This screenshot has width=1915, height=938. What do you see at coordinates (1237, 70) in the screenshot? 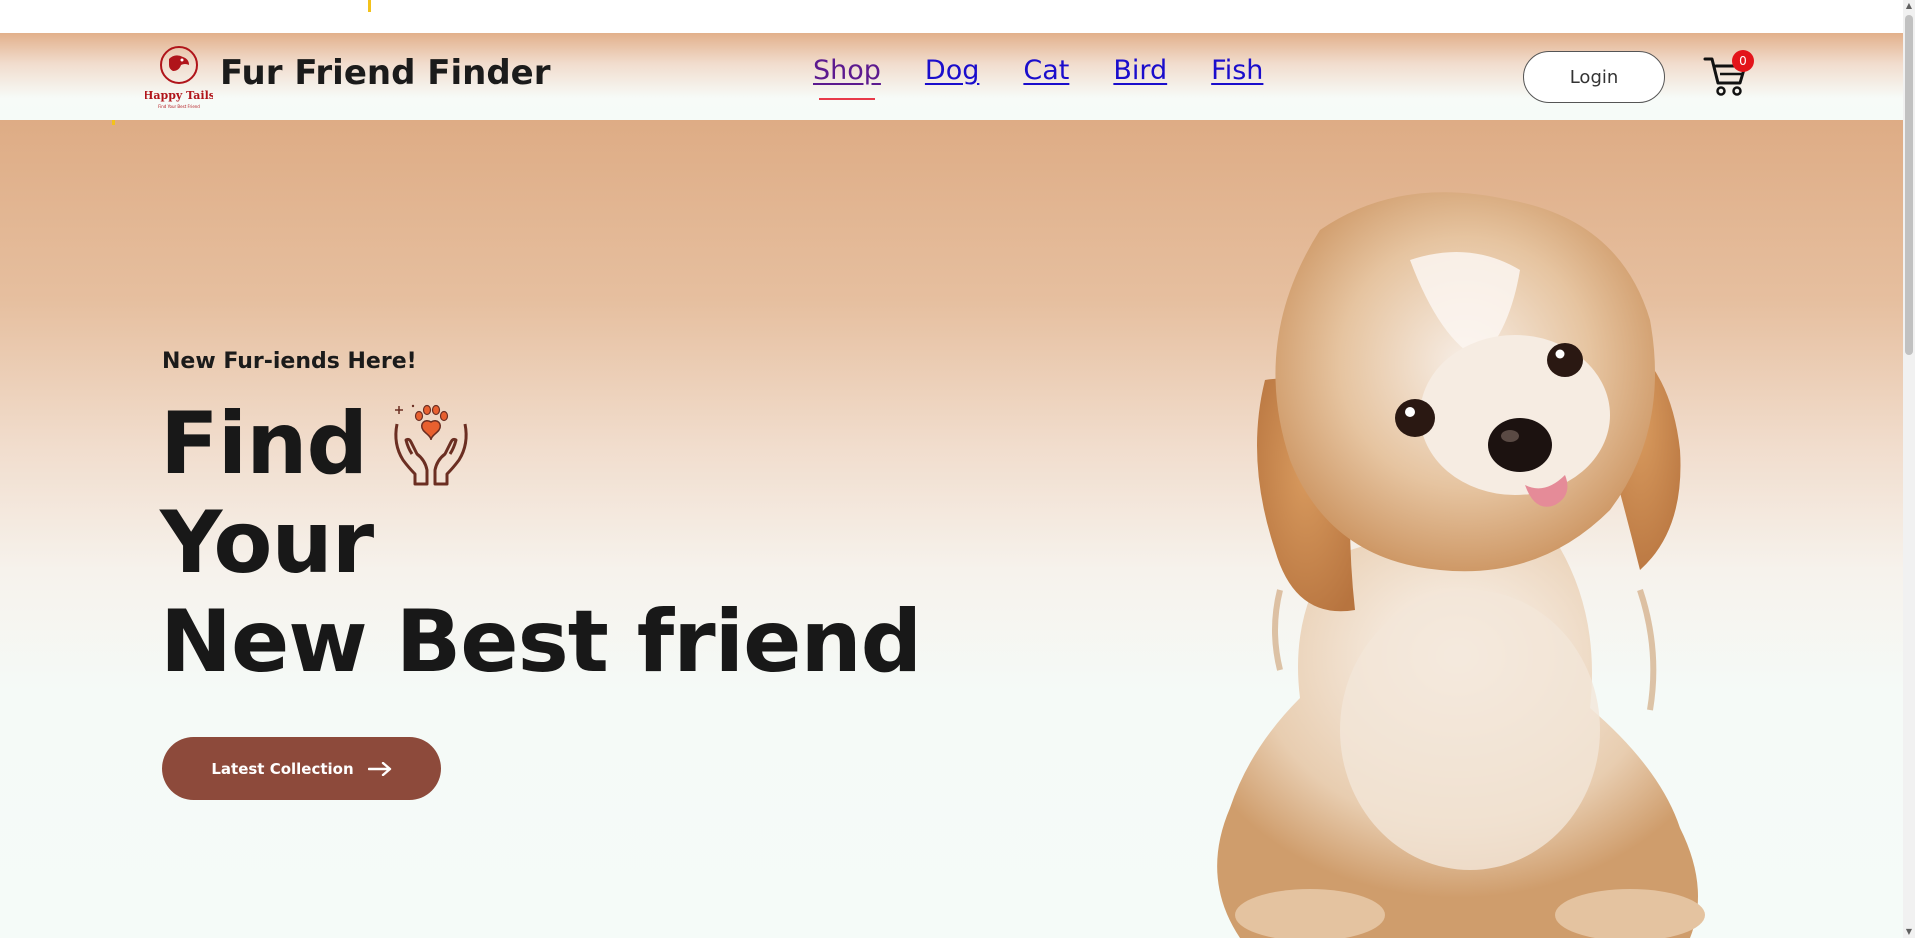
I see `nav-link-fish: Fish` at bounding box center [1237, 70].